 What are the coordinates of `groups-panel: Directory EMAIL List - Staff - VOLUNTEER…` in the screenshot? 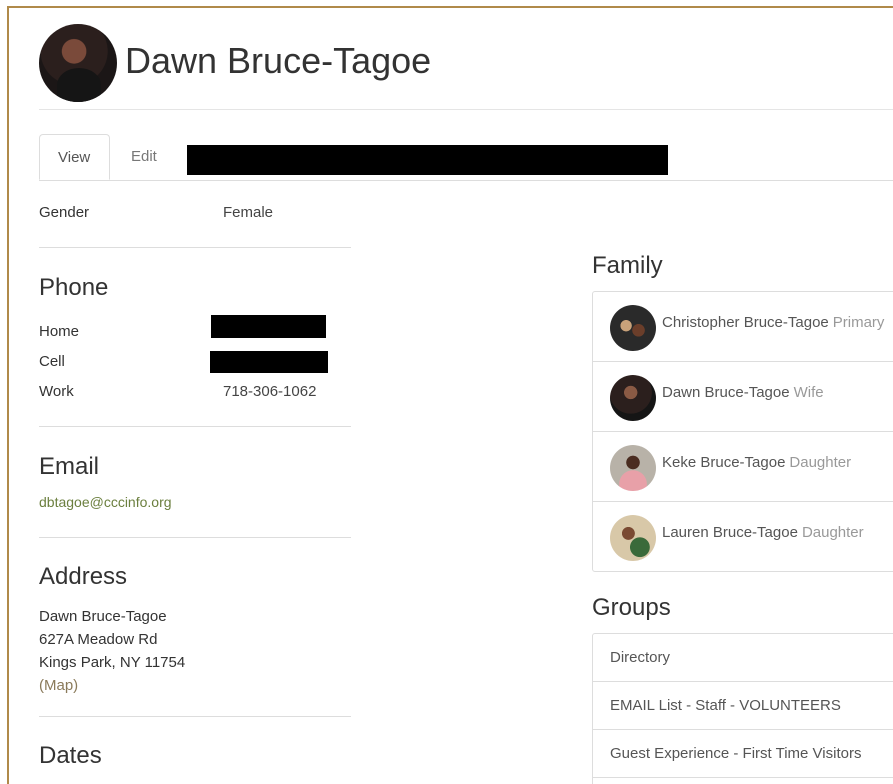 It's located at (742, 708).